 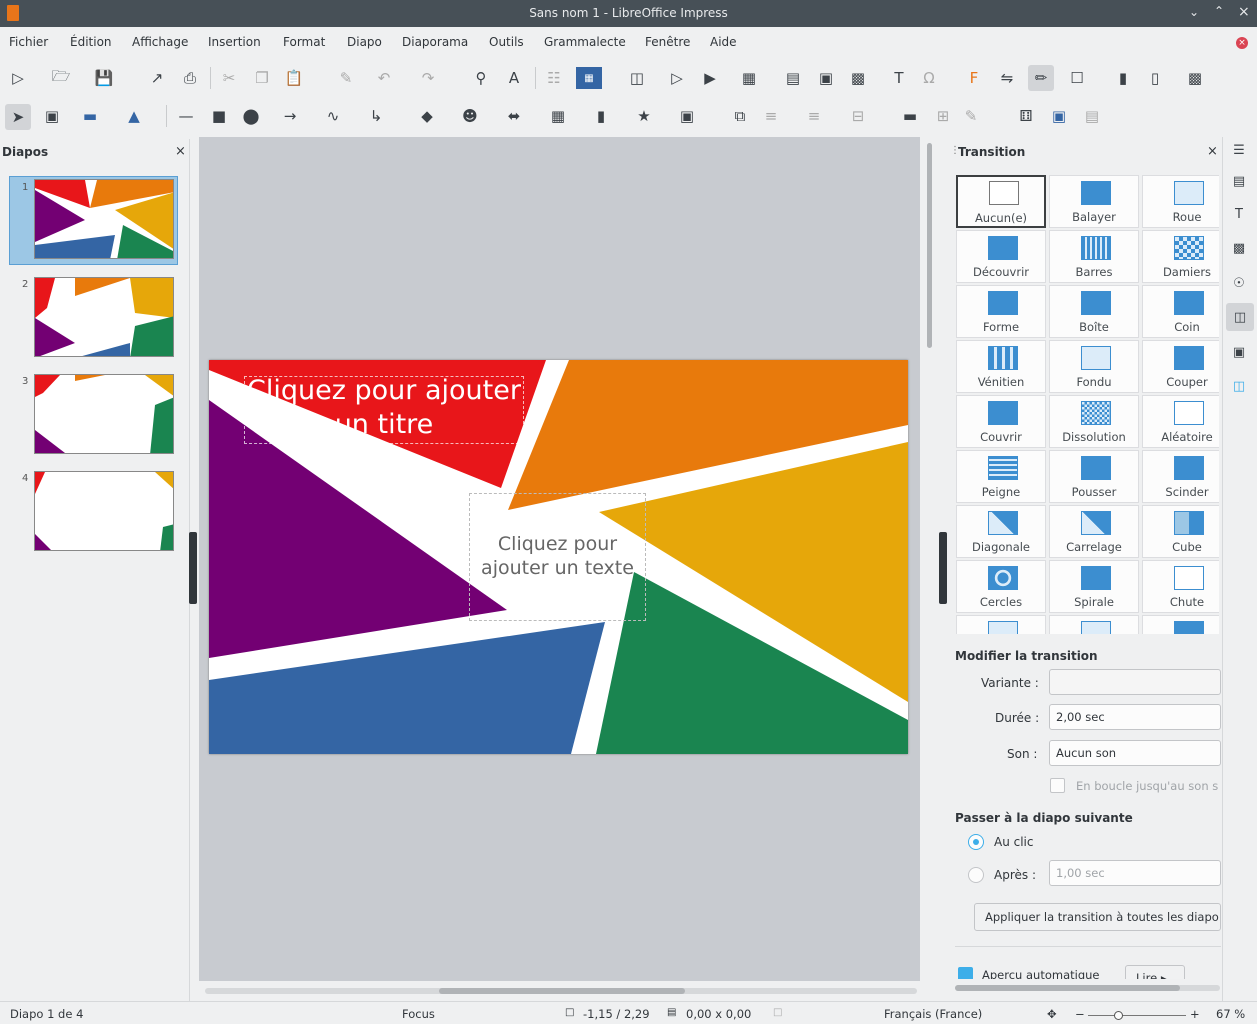 I want to click on paste-icon: 📋, so click(x=294, y=78).